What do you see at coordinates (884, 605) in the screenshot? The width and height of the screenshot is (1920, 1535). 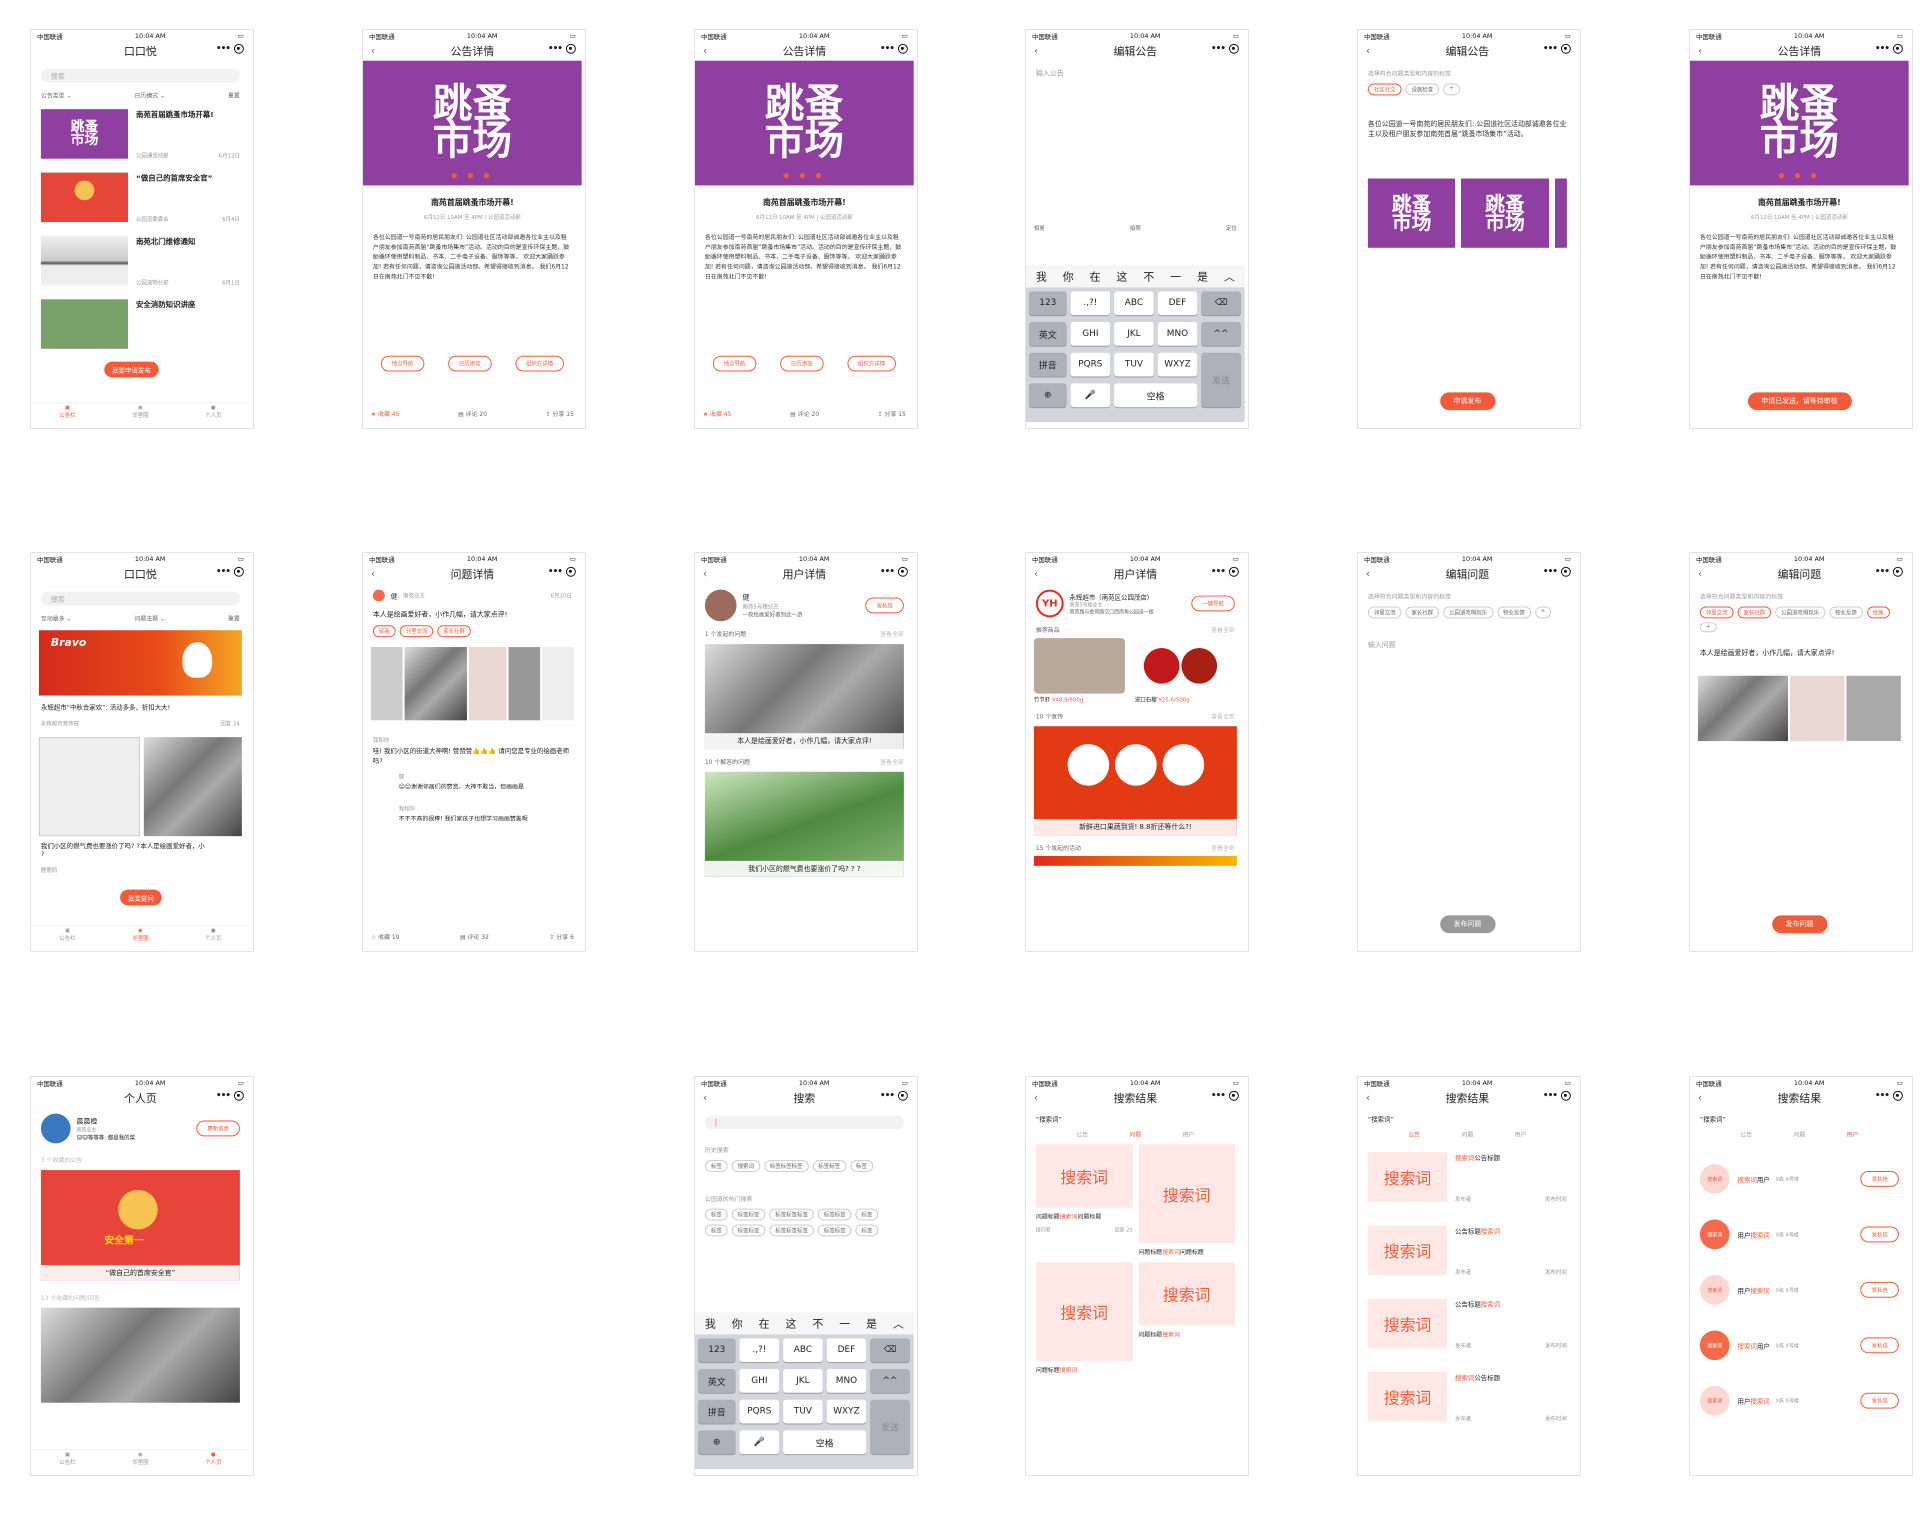 I see `message-button: 发私信` at bounding box center [884, 605].